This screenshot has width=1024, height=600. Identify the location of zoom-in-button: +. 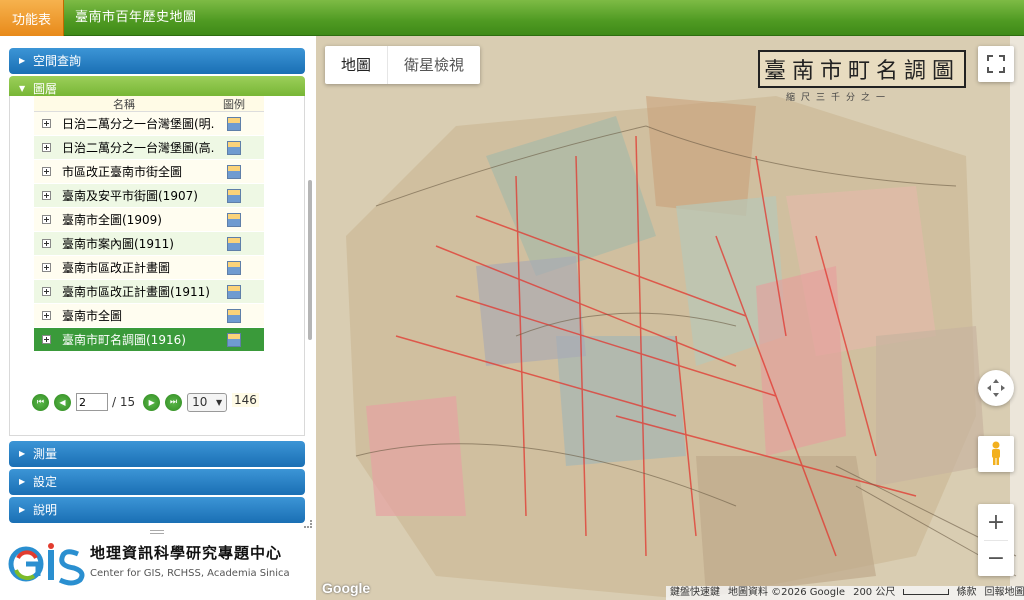
(996, 522).